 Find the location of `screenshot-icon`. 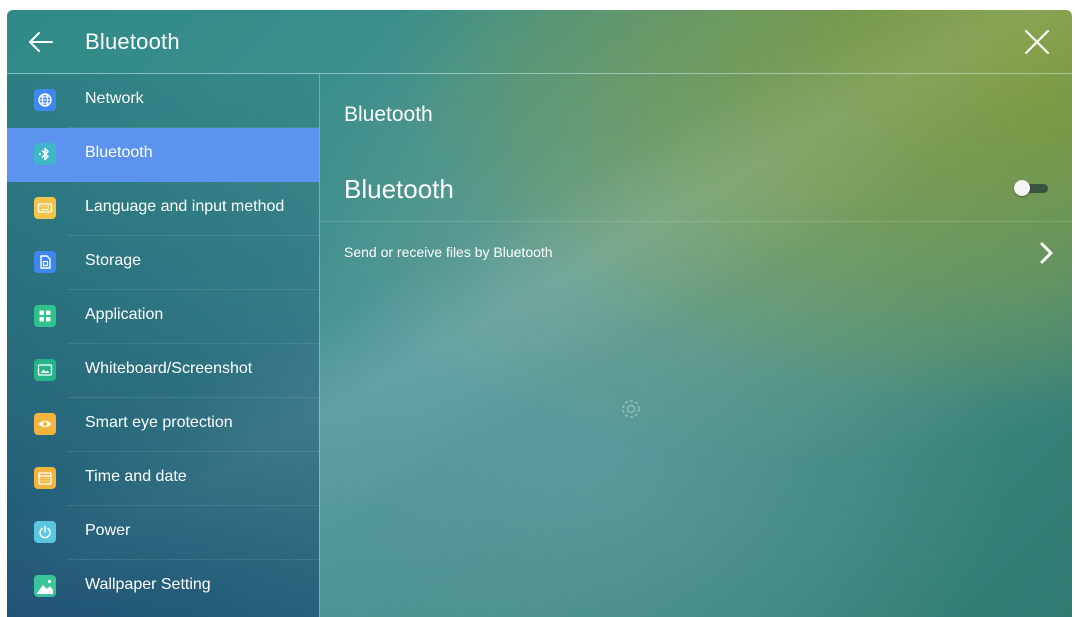

screenshot-icon is located at coordinates (45, 370).